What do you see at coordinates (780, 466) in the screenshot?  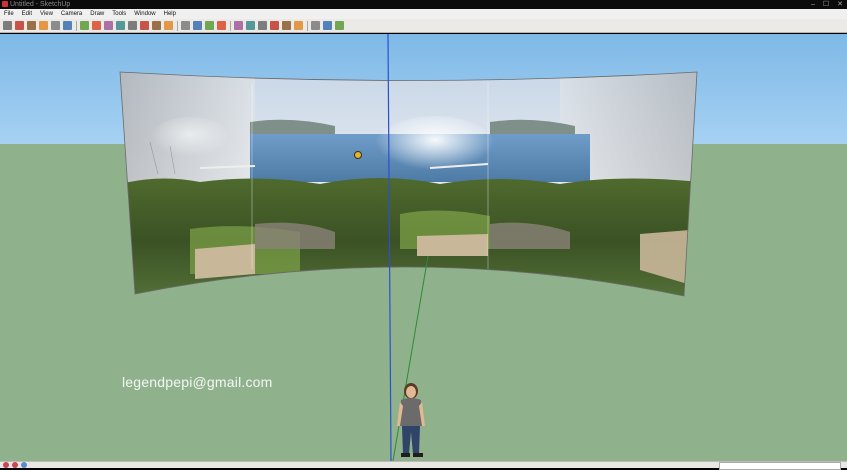 I see `measurements-box` at bounding box center [780, 466].